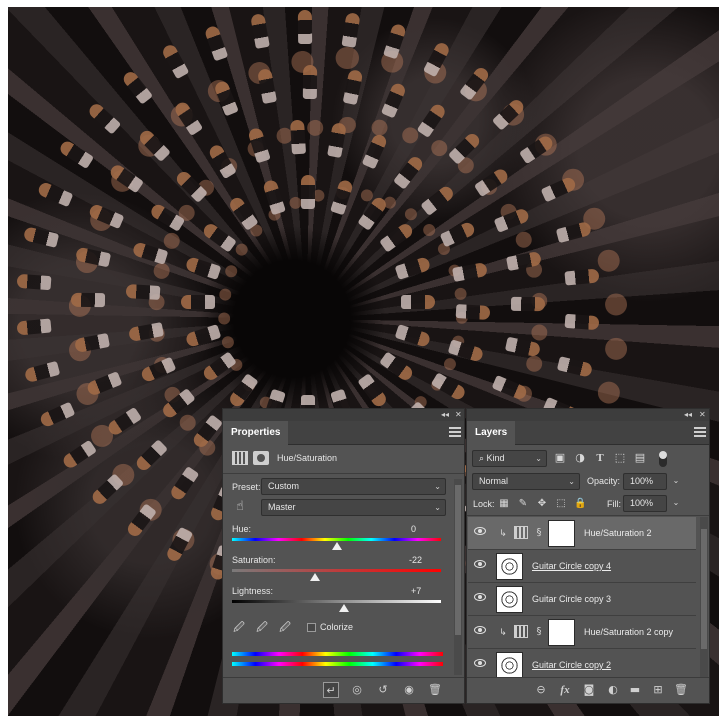 This screenshot has height=723, width=725. I want to click on mask-icon: ◙, so click(589, 690).